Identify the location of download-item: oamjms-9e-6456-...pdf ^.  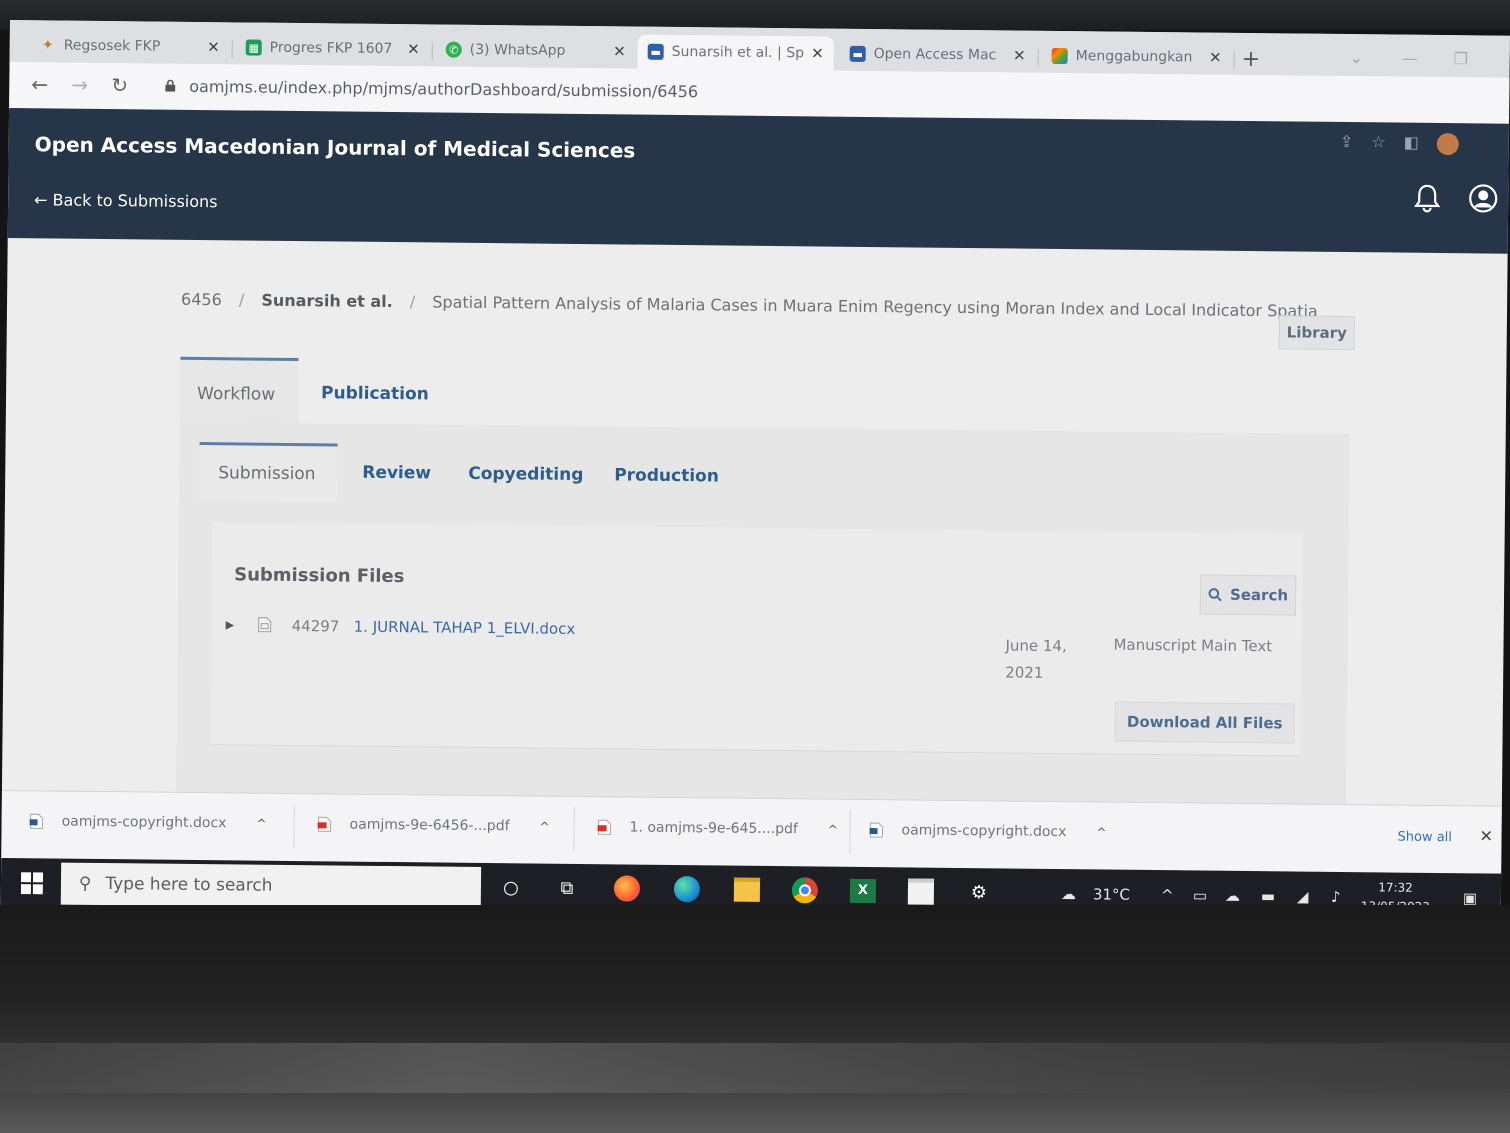
(433, 825).